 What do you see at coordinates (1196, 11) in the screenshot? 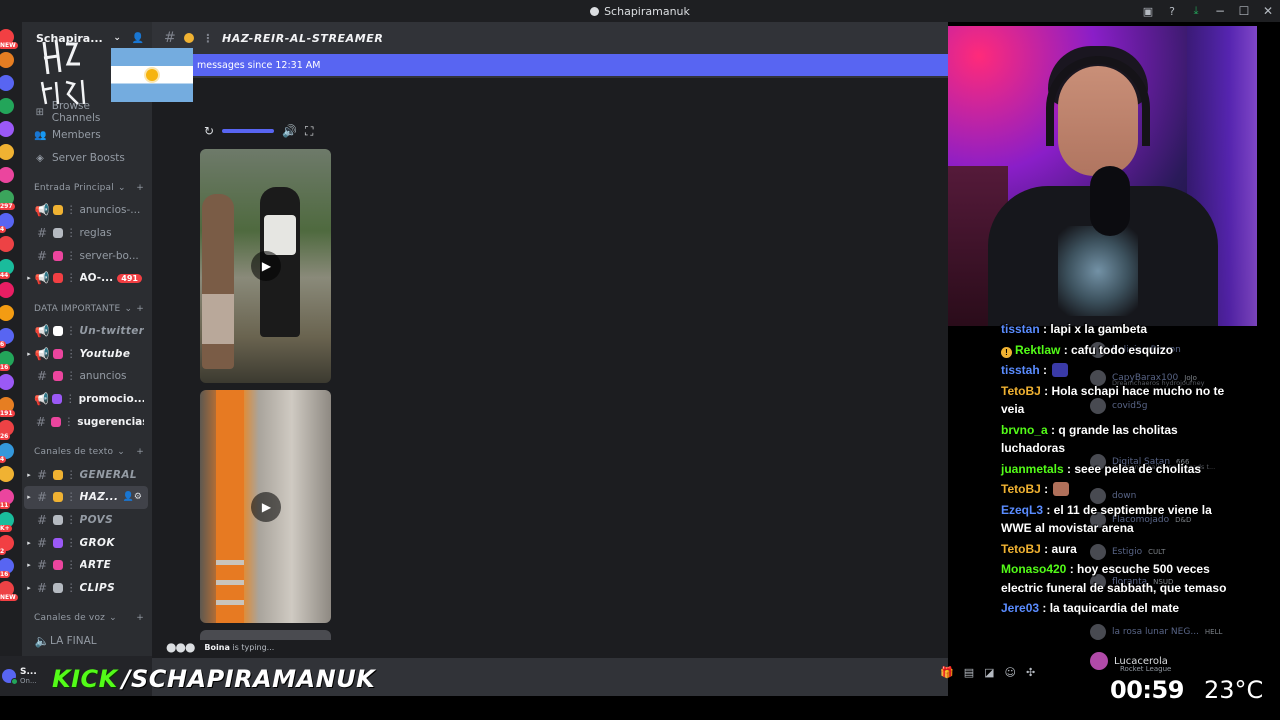
I see `download-icon: ⤓` at bounding box center [1196, 11].